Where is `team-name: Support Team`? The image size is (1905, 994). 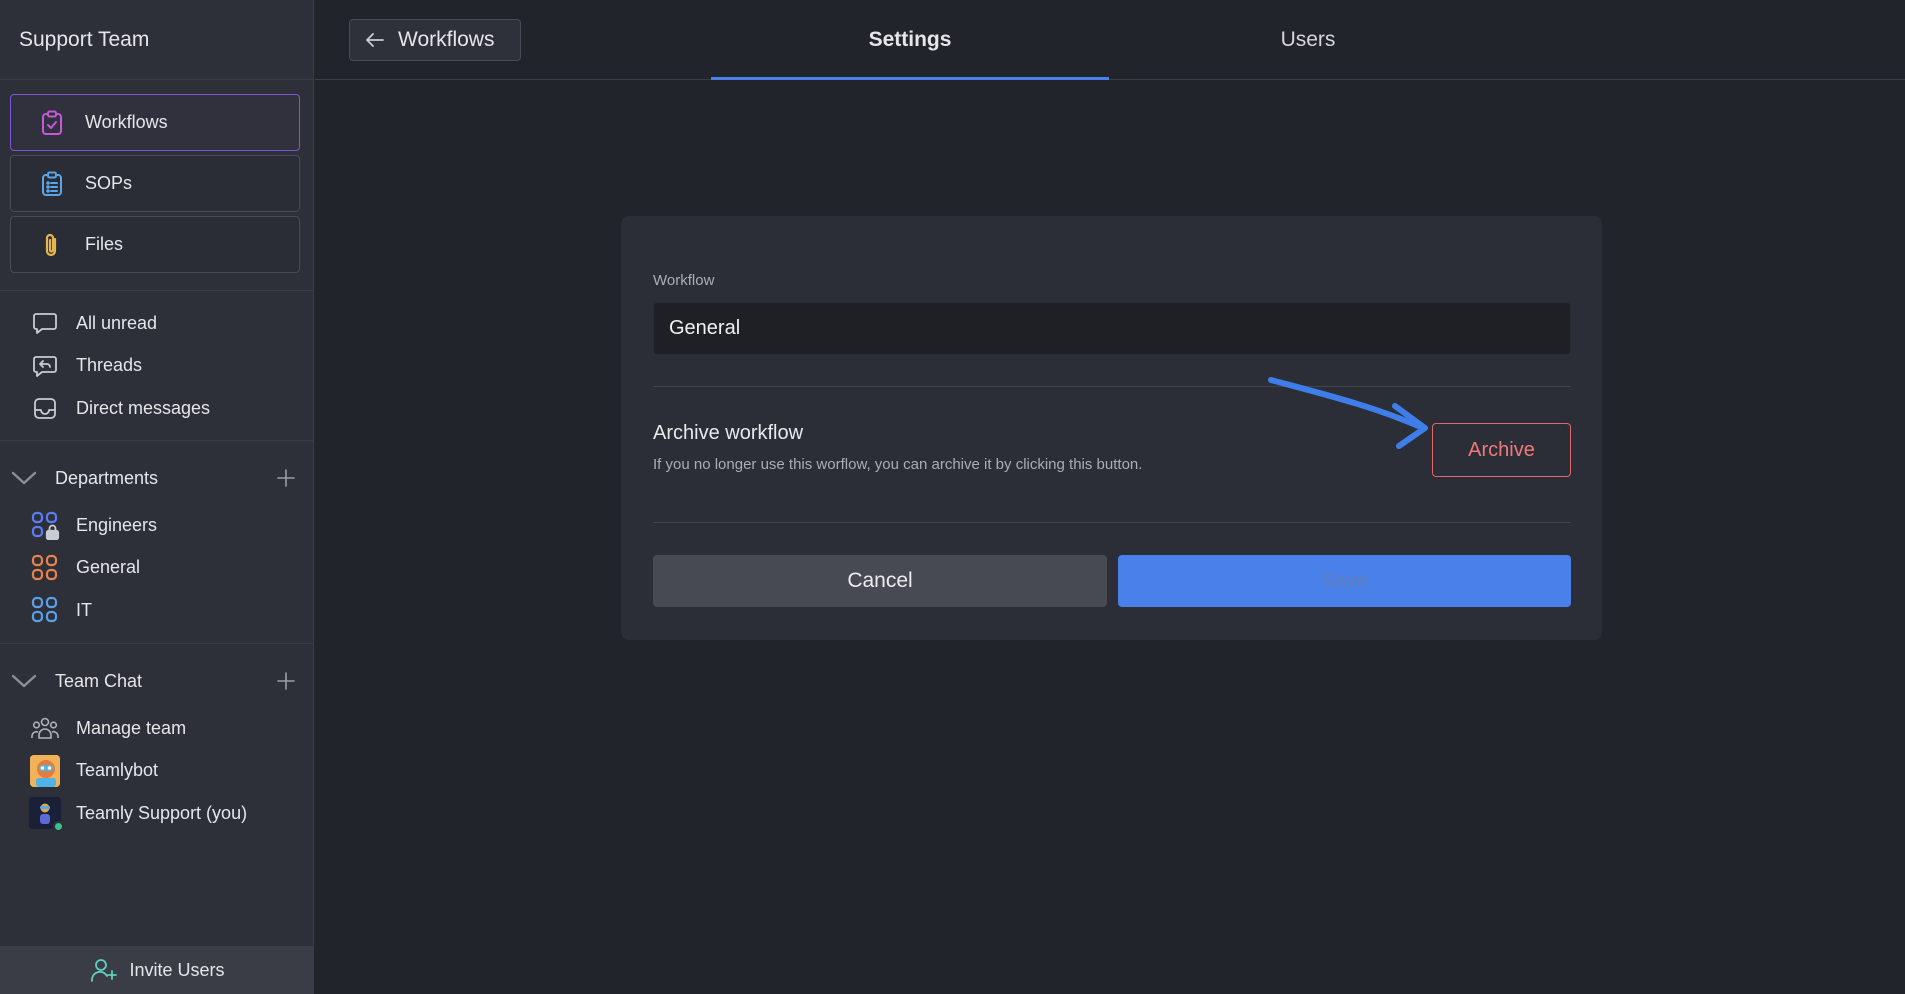 team-name: Support Team is located at coordinates (84, 39).